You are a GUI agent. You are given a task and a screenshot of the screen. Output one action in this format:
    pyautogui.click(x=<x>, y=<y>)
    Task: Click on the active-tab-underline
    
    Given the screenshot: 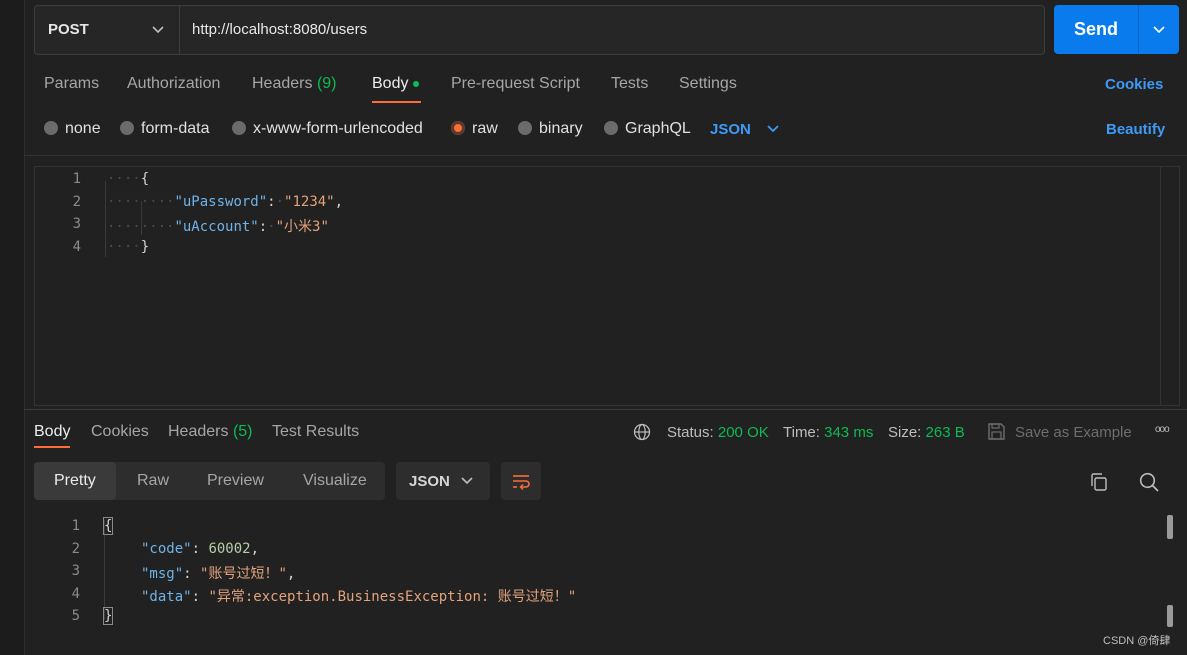 What is the action you would take?
    pyautogui.click(x=52, y=447)
    